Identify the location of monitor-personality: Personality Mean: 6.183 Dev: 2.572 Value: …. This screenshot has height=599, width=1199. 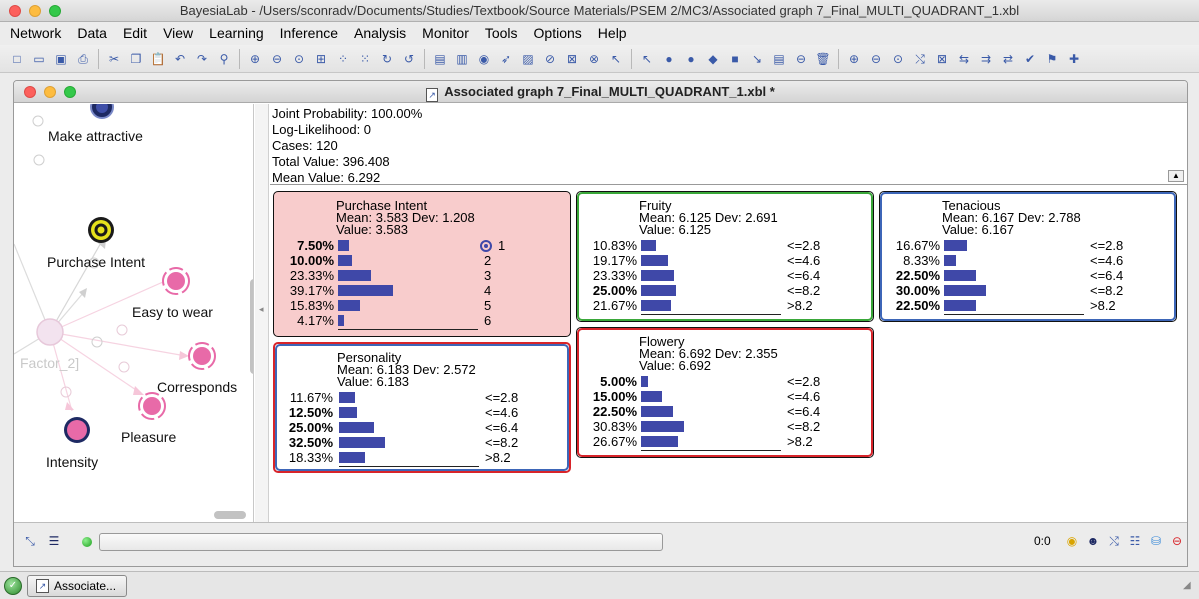
(422, 407).